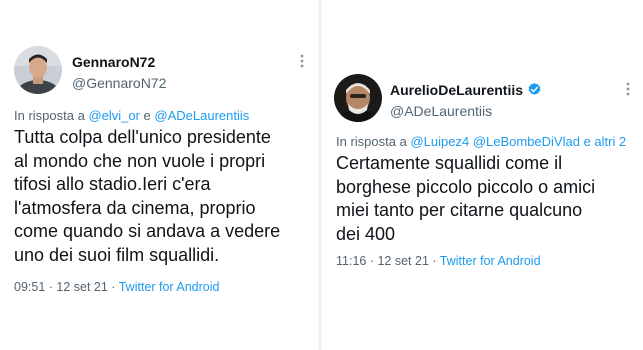 The width and height of the screenshot is (643, 350). I want to click on tweet-meta: 09:51 · 12 set 21 · Twitter for Android, so click(116, 287).